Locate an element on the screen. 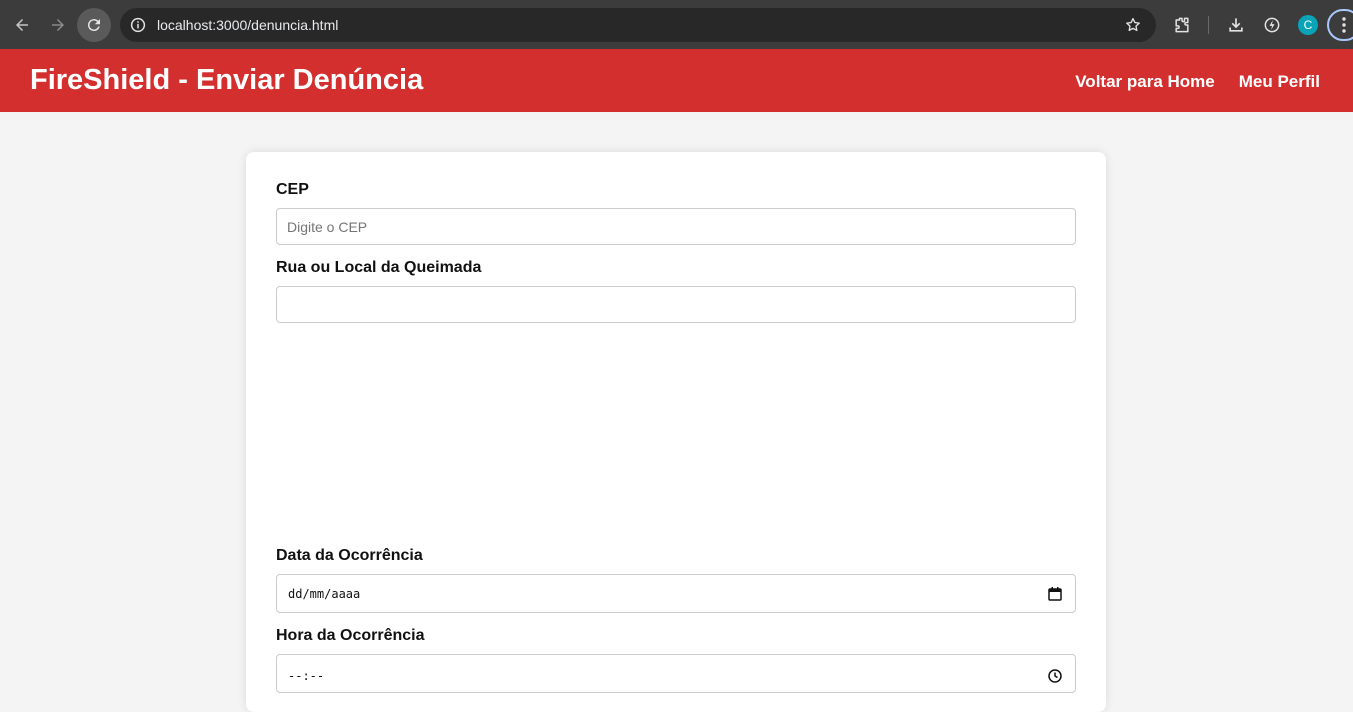 The height and width of the screenshot is (712, 1353). street-input is located at coordinates (676, 304).